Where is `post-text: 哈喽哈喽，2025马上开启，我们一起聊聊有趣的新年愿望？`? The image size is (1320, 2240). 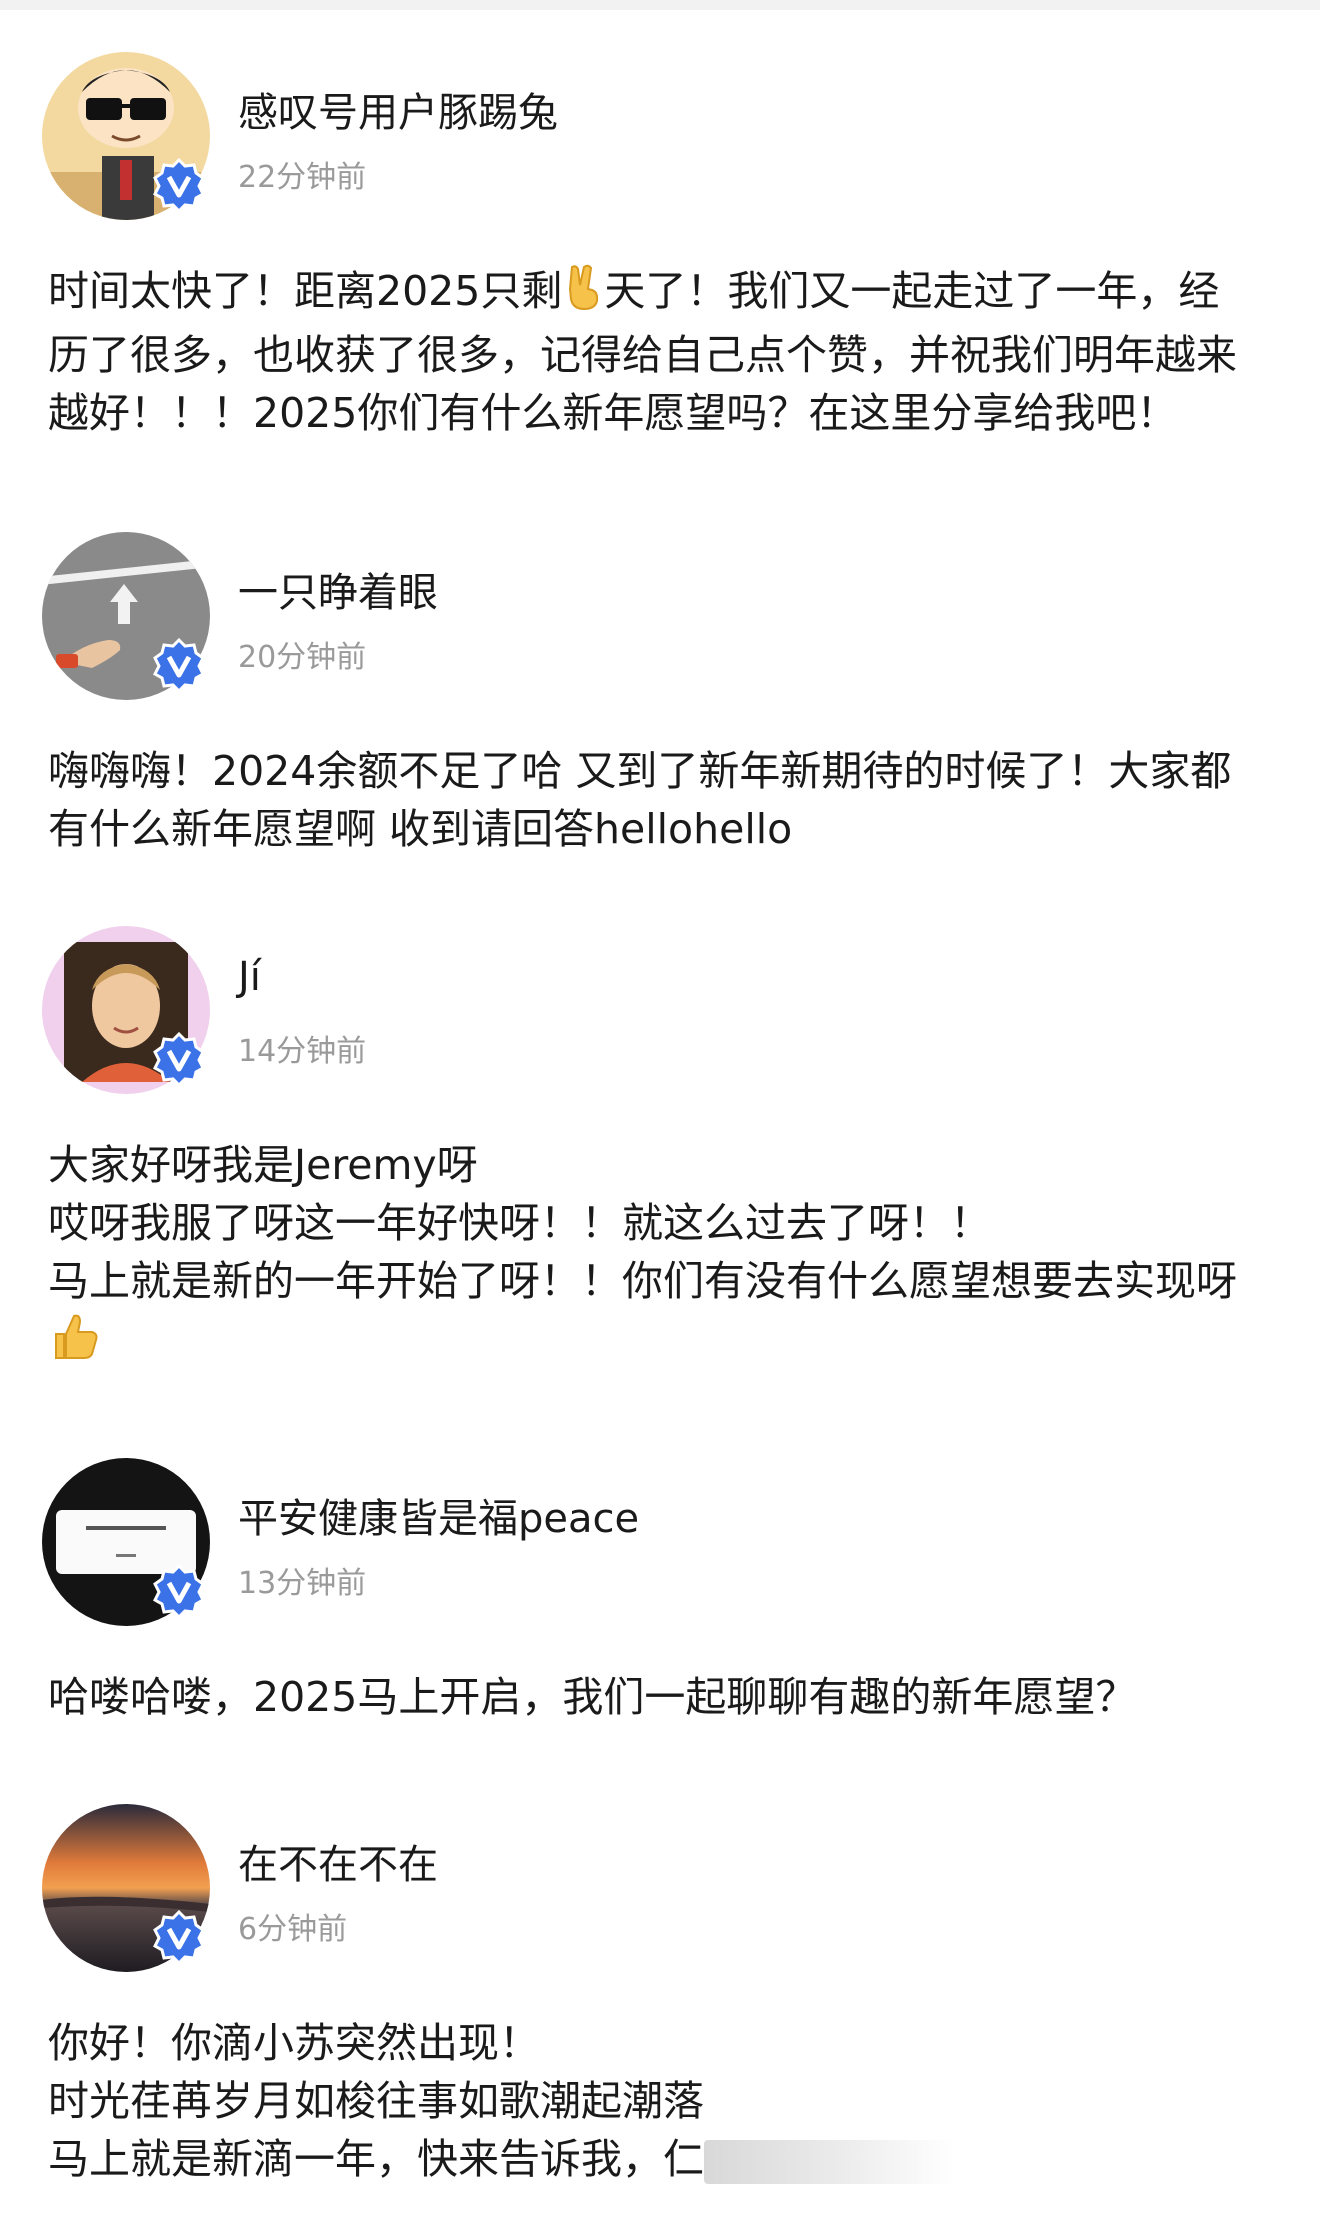 post-text: 哈喽哈喽，2025马上开启，我们一起聊聊有趣的新年愿望？ is located at coordinates (663, 1697).